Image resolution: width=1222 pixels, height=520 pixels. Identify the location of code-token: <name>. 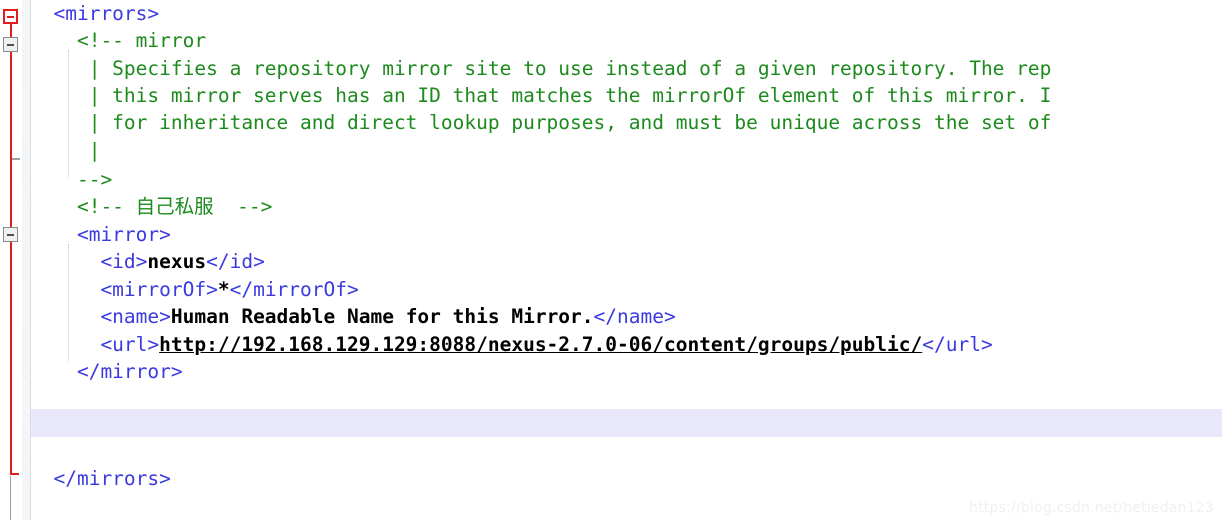
(100, 316).